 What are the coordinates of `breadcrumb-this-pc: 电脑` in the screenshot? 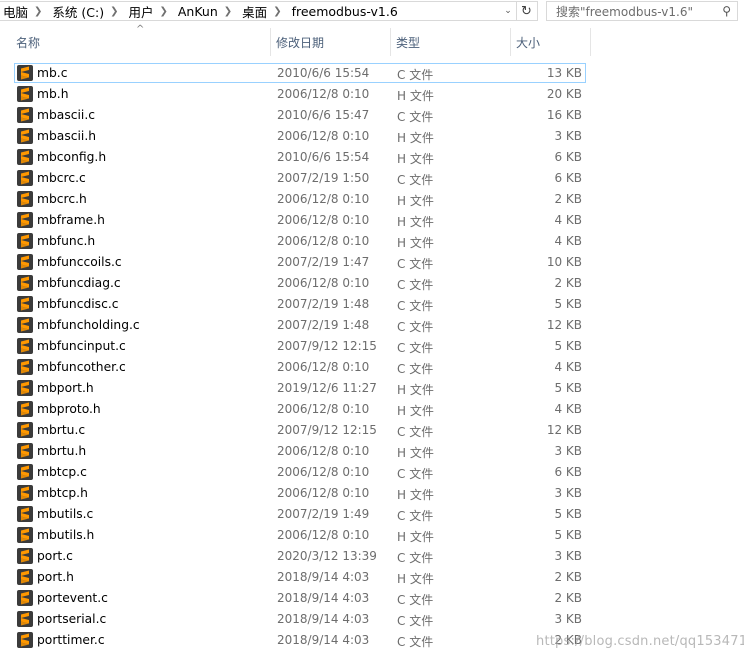 It's located at (14, 11).